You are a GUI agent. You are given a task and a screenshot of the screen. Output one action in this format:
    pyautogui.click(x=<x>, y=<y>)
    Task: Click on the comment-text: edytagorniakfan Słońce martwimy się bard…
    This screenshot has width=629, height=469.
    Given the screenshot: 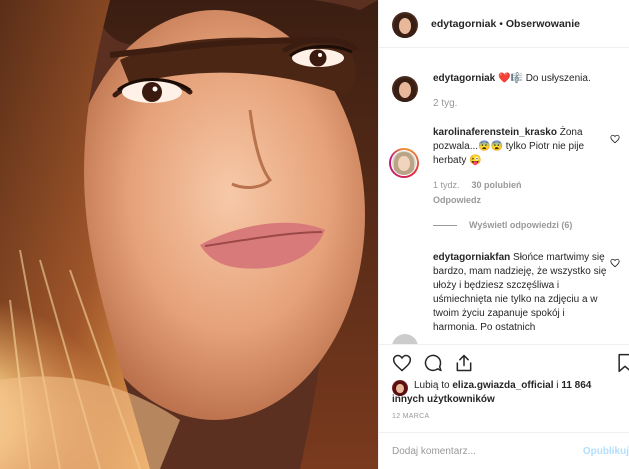 What is the action you would take?
    pyautogui.click(x=522, y=293)
    